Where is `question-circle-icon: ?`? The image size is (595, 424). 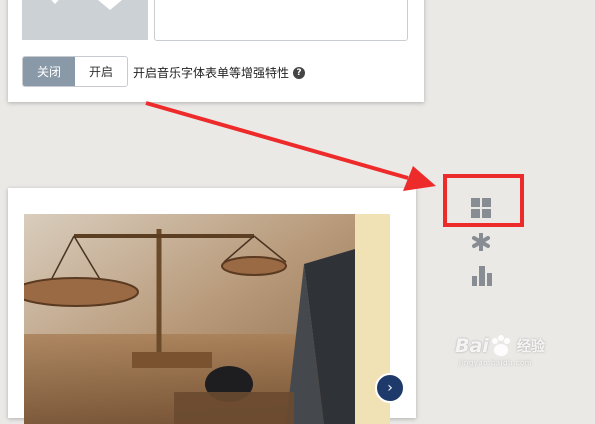
question-circle-icon: ? is located at coordinates (299, 72).